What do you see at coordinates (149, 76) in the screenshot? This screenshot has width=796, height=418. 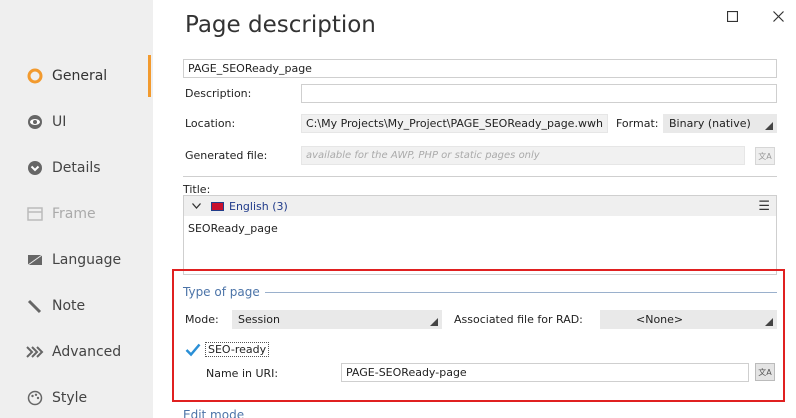 I see `active-indicator` at bounding box center [149, 76].